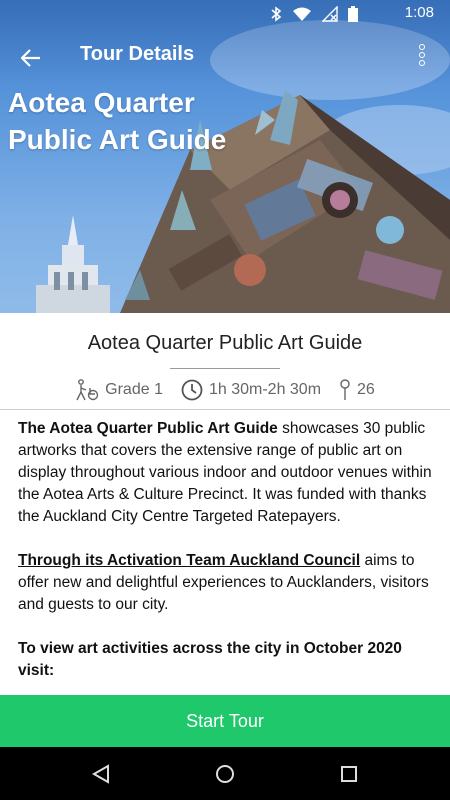  What do you see at coordinates (101, 102) in the screenshot?
I see `hero-title-line1: Aotea Quarter` at bounding box center [101, 102].